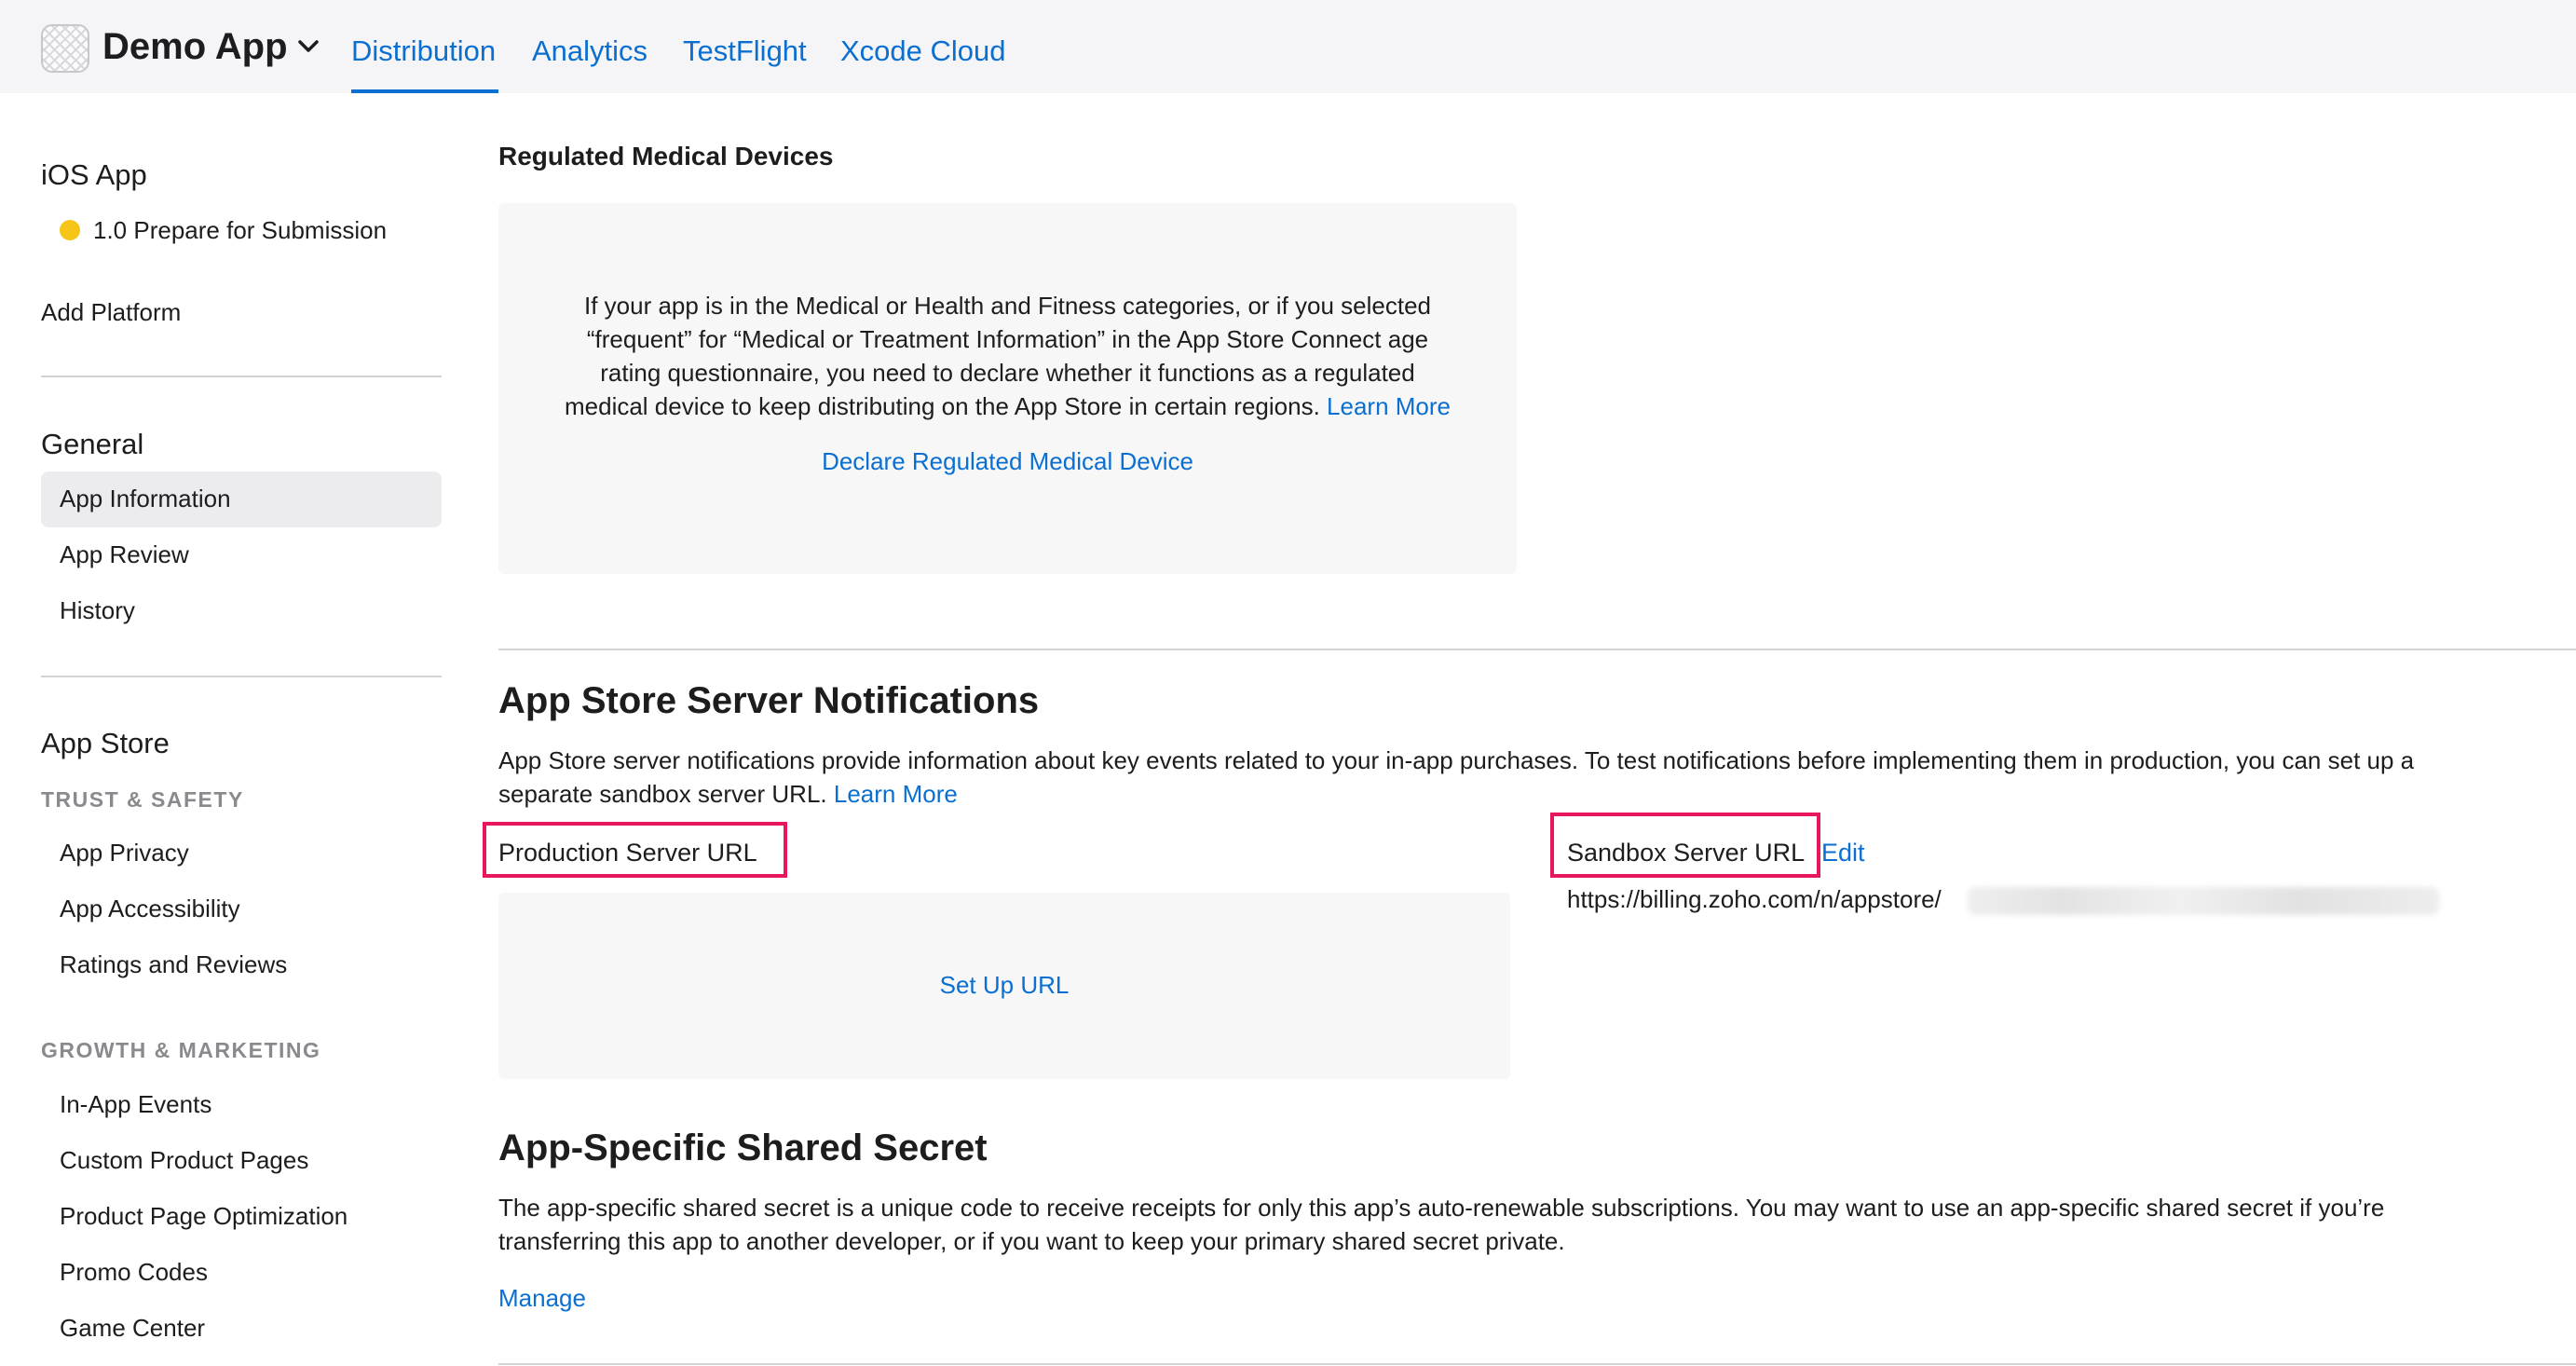 Image resolution: width=2576 pixels, height=1366 pixels. Describe the element at coordinates (1843, 853) in the screenshot. I see `sandbox-edit-link: Edit` at that location.